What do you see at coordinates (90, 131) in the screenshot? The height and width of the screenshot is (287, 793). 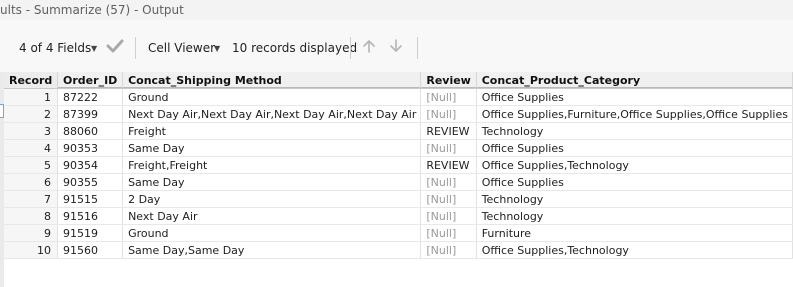 I see `order-id-cell: 88060` at bounding box center [90, 131].